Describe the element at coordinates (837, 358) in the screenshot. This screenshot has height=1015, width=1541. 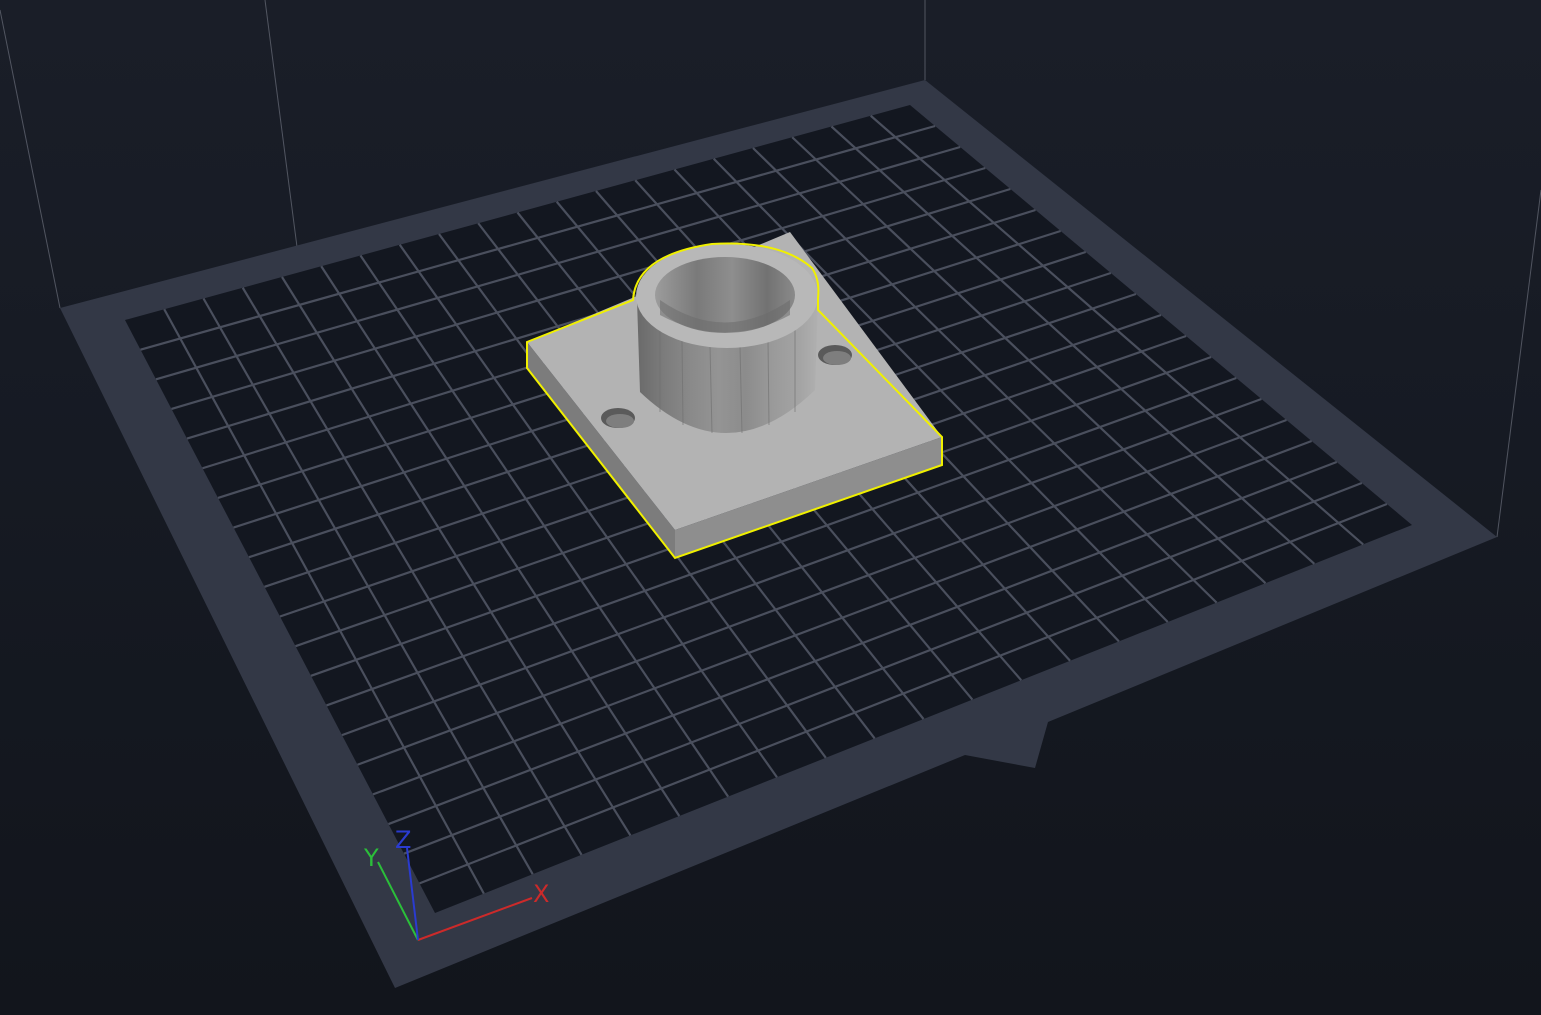
I see `mount-hole-right-inner` at that location.